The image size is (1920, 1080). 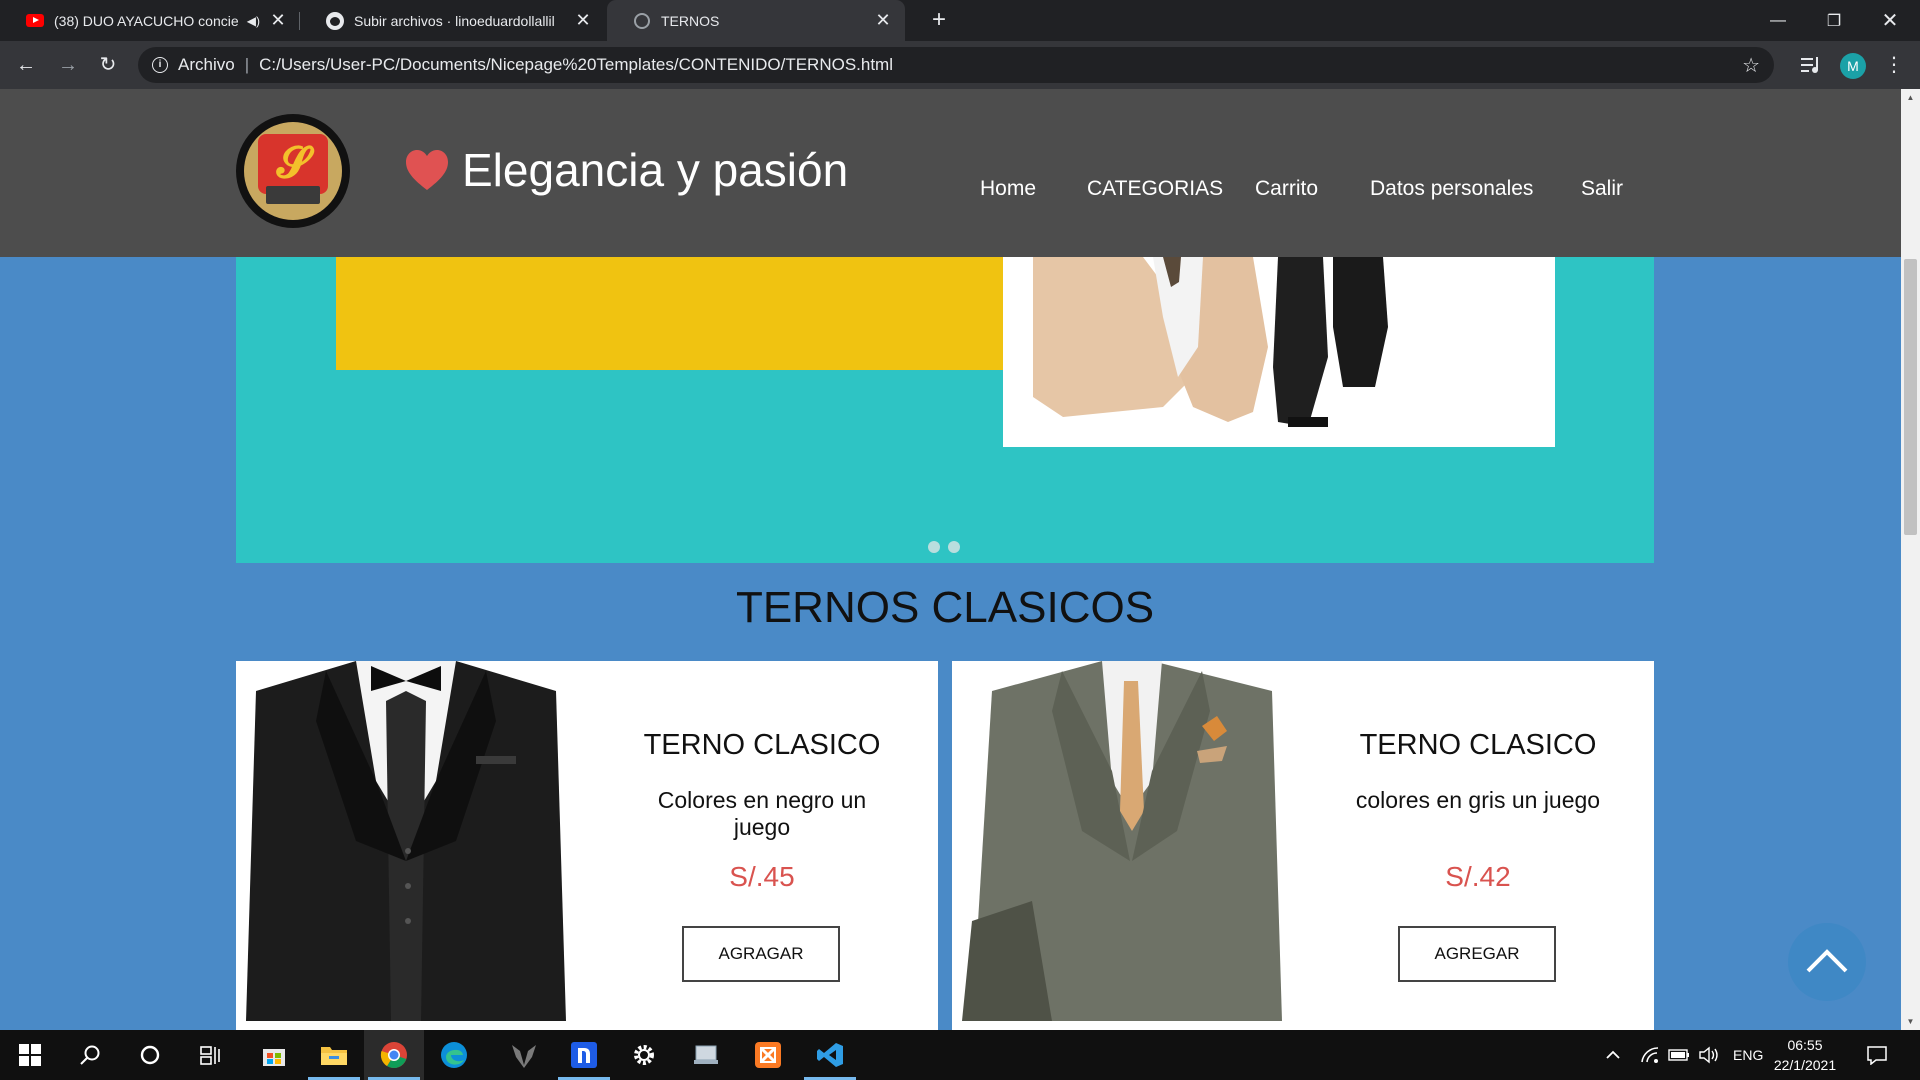 What do you see at coordinates (761, 954) in the screenshot?
I see `add-to-cart-button: AGRAGAR` at bounding box center [761, 954].